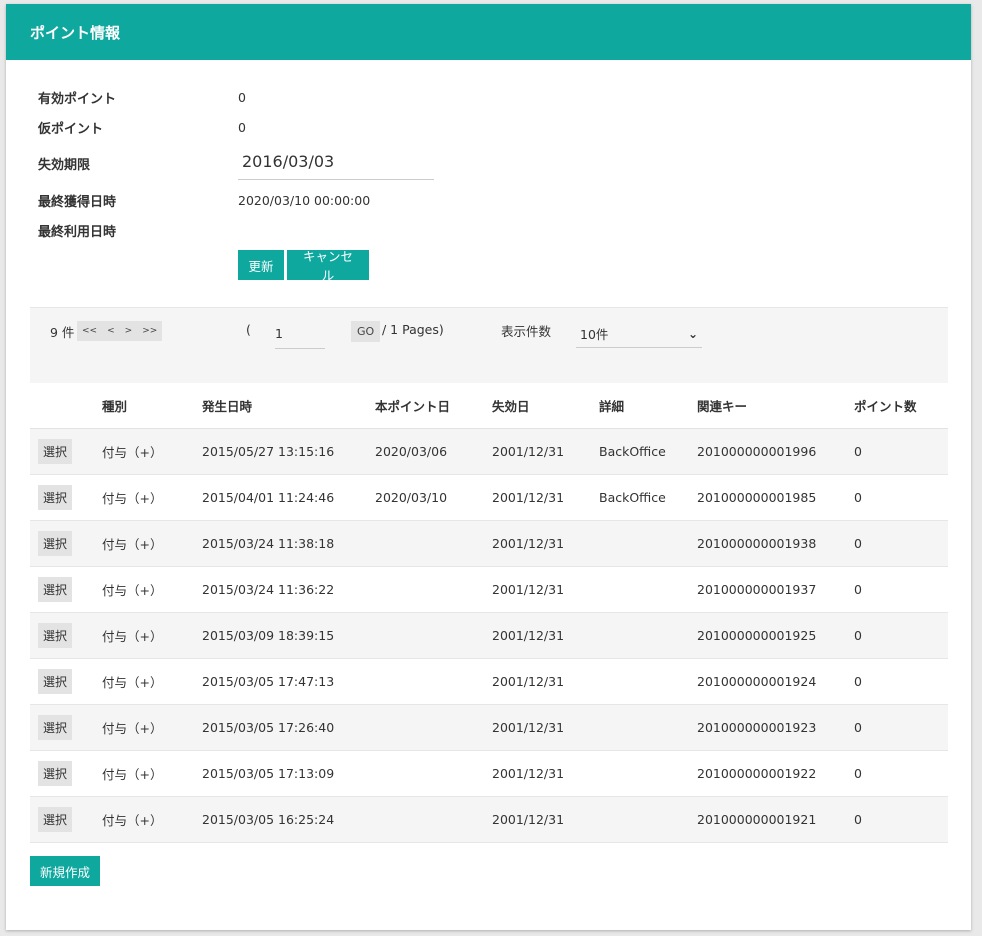  Describe the element at coordinates (594, 334) in the screenshot. I see `per-page-value: 10件` at that location.